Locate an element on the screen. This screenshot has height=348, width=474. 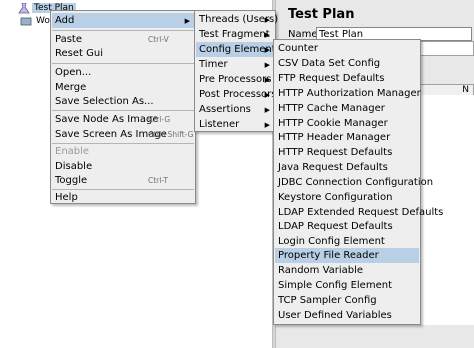
config-item-user-defined-variables: User Defined Variables is located at coordinates (347, 315).